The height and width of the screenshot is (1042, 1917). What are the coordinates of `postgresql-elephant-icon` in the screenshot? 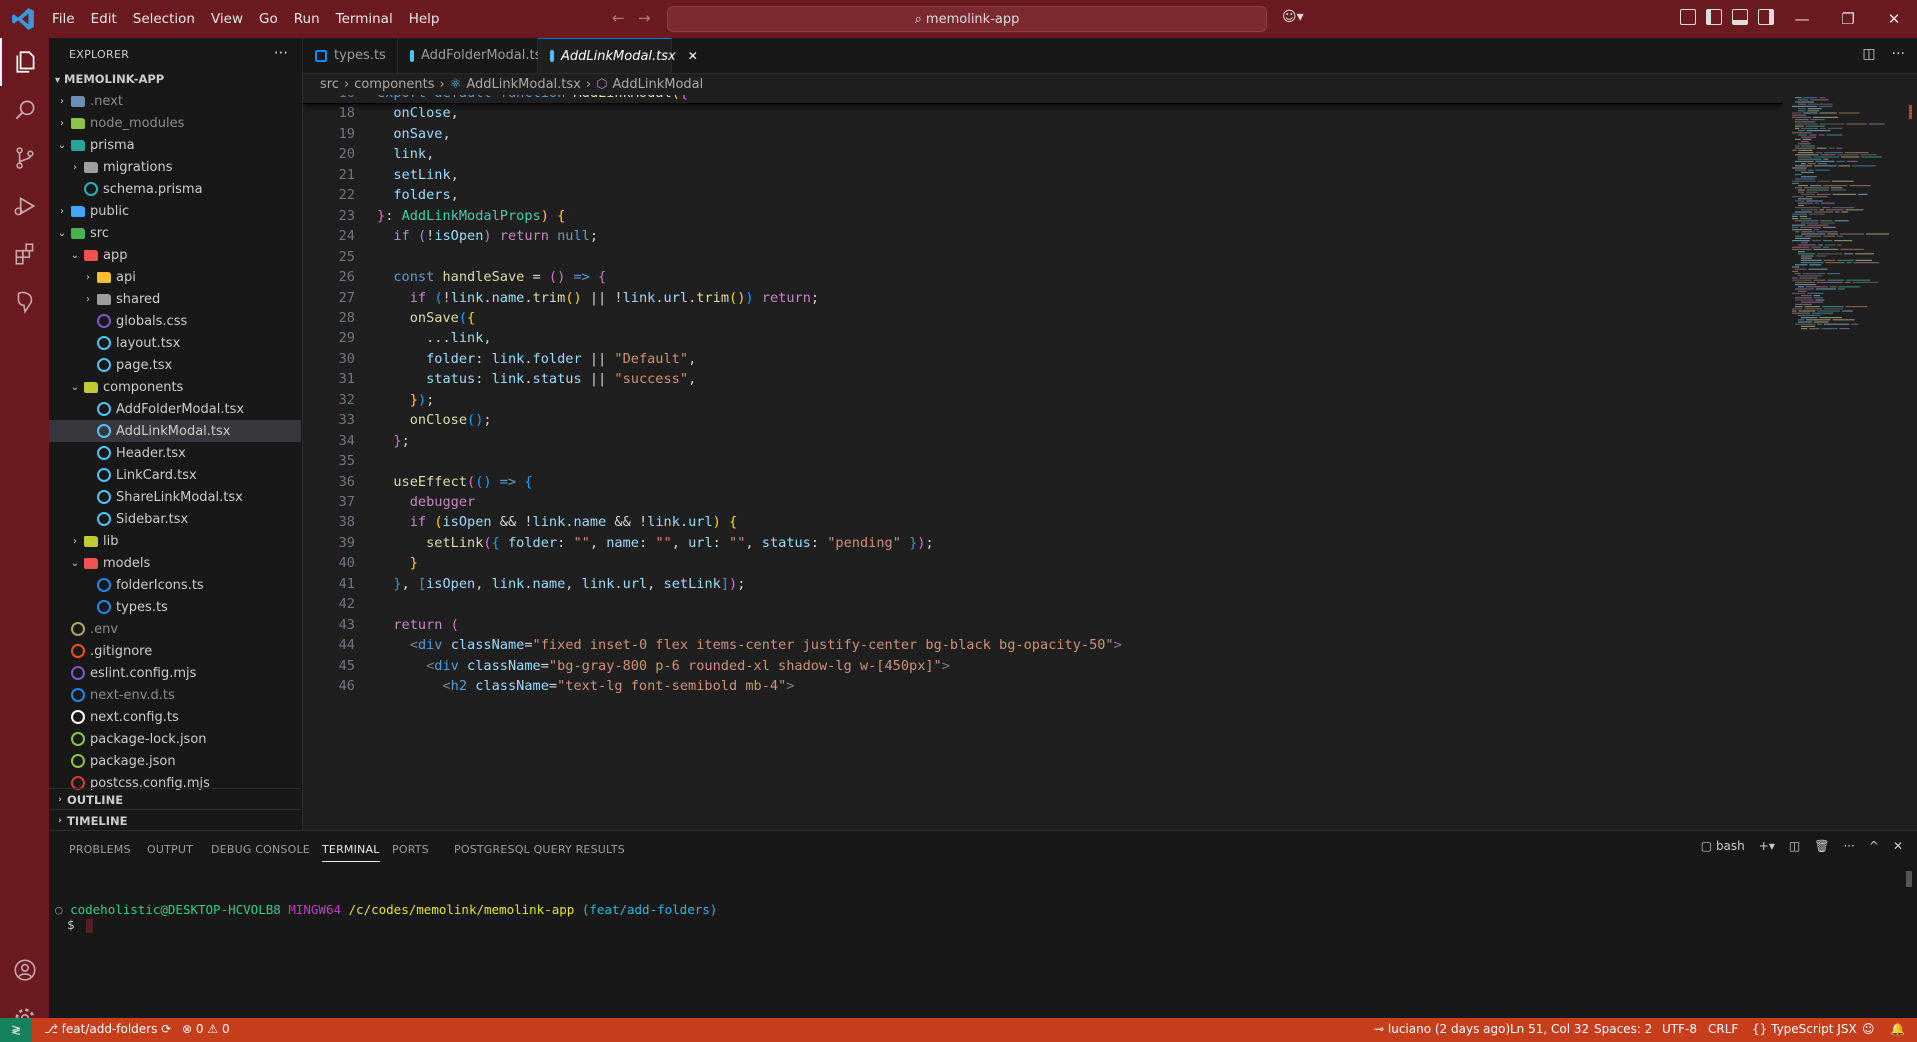 It's located at (24, 302).